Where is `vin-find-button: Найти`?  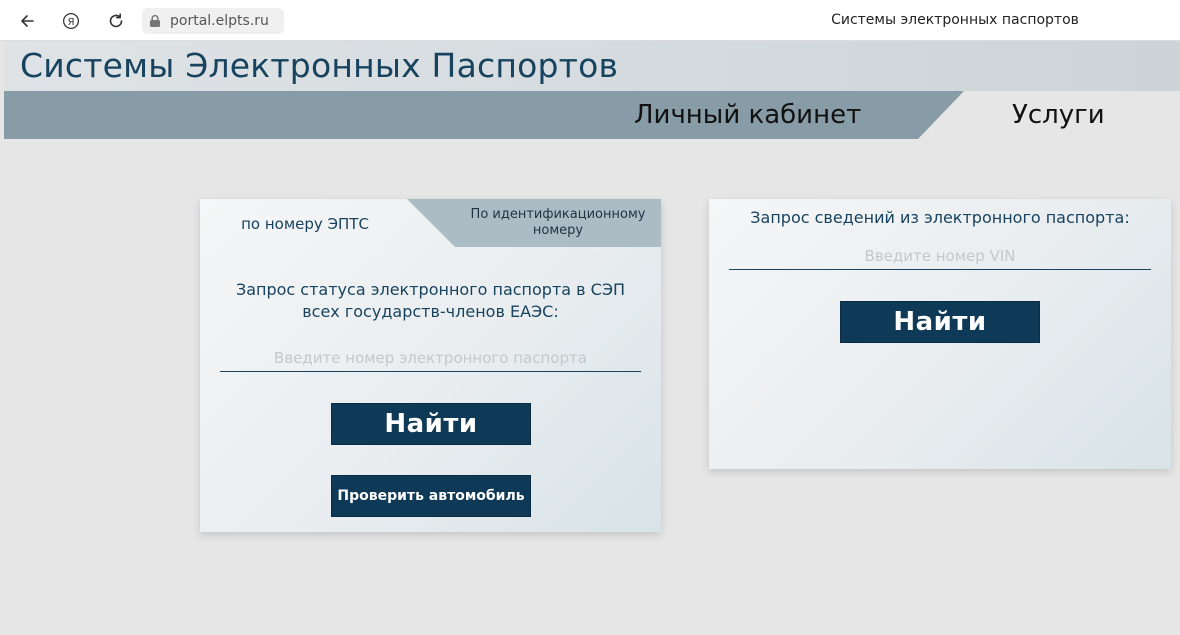
vin-find-button: Найти is located at coordinates (940, 322).